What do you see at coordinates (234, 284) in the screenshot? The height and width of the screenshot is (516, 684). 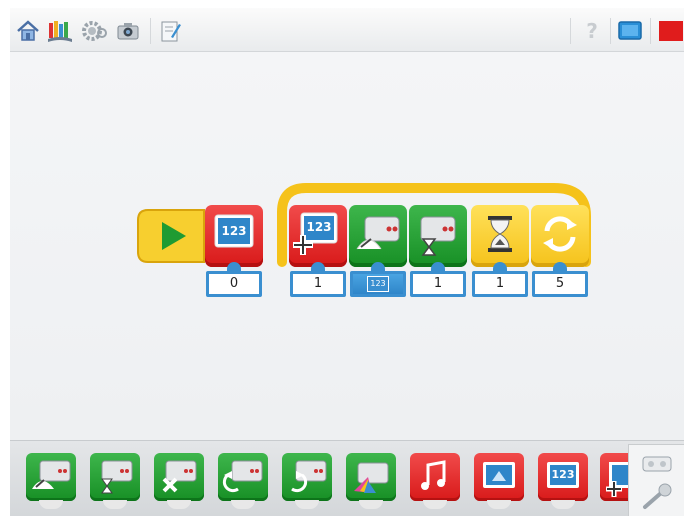 I see `display-number-input: 0` at bounding box center [234, 284].